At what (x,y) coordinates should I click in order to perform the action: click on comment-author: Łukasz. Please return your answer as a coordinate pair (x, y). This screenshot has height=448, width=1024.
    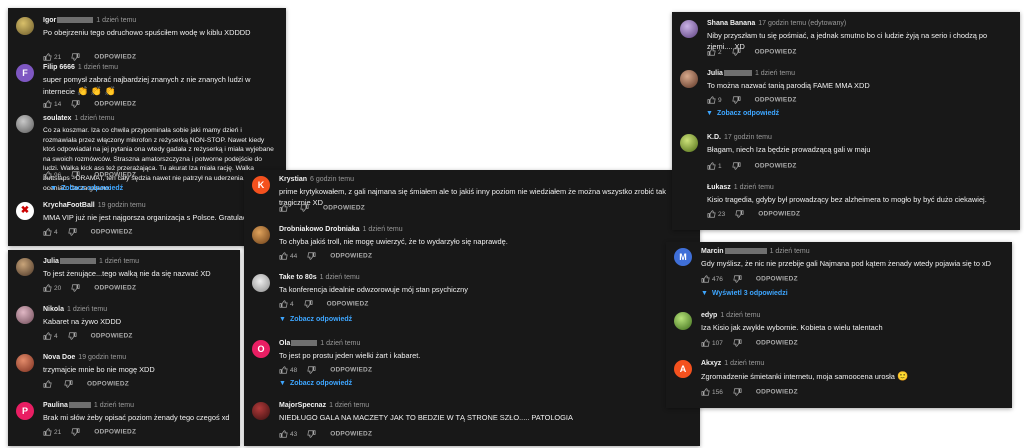
    Looking at the image, I should click on (719, 187).